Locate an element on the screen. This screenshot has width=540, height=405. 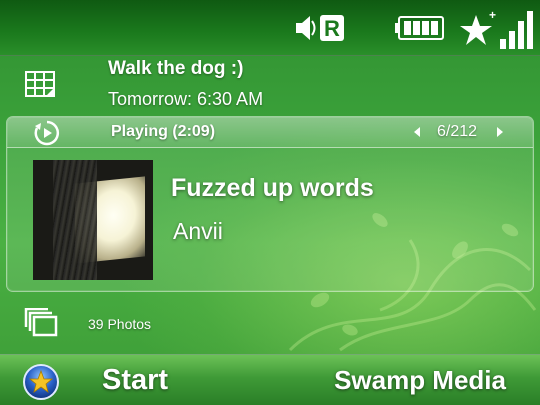
song-title: Fuzzed up words is located at coordinates (272, 188).